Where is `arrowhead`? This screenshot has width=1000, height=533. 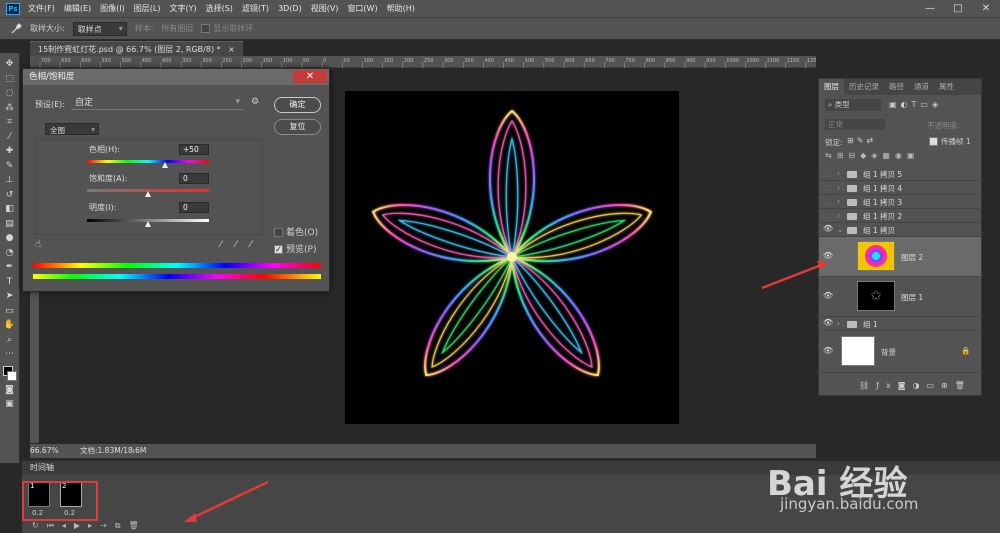 arrowhead is located at coordinates (190, 517).